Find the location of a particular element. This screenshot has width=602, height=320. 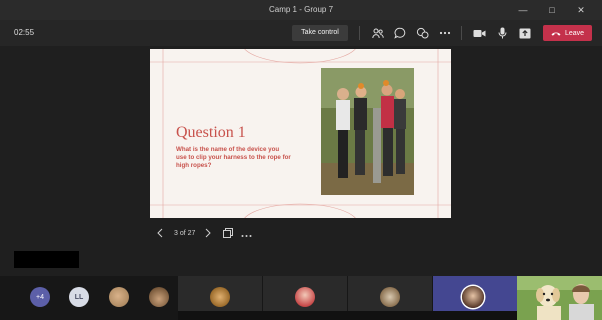

participant-initials-avatar: LL is located at coordinates (79, 297).